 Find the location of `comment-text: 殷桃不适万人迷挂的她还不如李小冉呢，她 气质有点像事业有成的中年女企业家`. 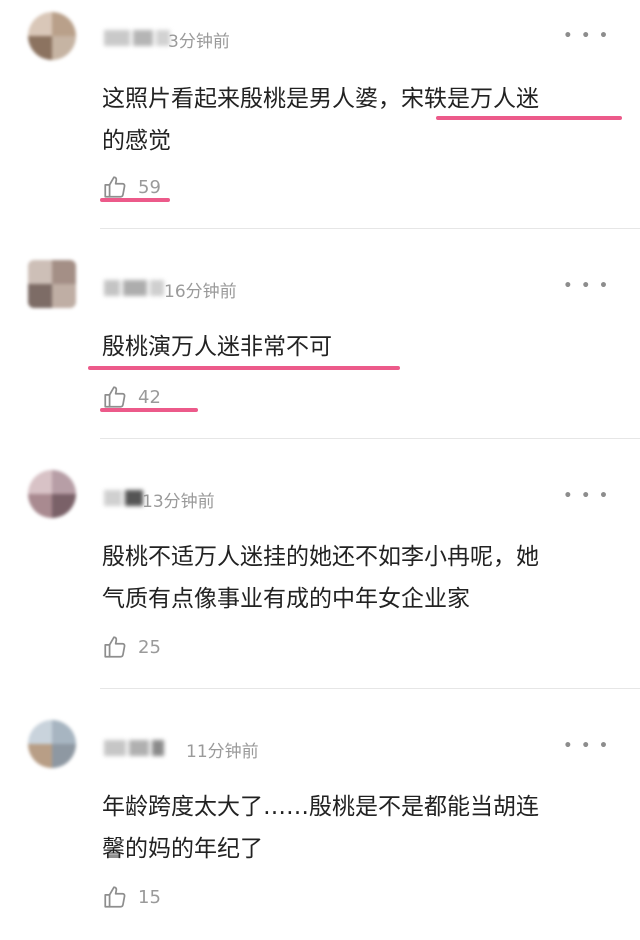

comment-text: 殷桃不适万人迷挂的她还不如李小冉呢，她 气质有点像事业有成的中年女企业家 is located at coordinates (358, 578).